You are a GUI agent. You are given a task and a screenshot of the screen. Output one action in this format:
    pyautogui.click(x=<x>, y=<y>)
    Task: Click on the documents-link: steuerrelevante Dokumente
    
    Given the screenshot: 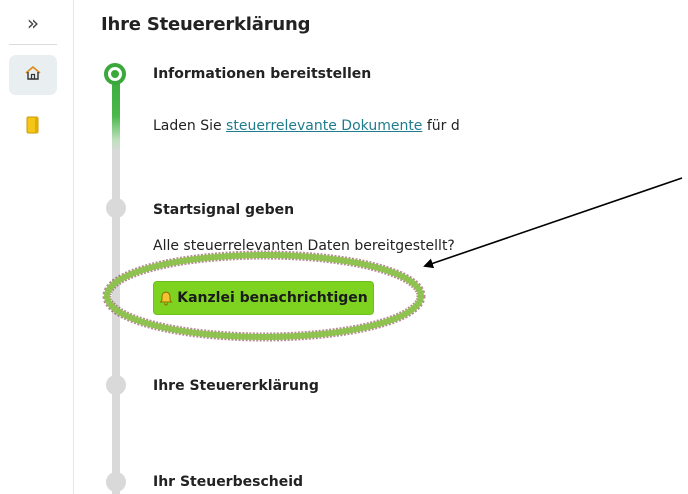 What is the action you would take?
    pyautogui.click(x=324, y=126)
    